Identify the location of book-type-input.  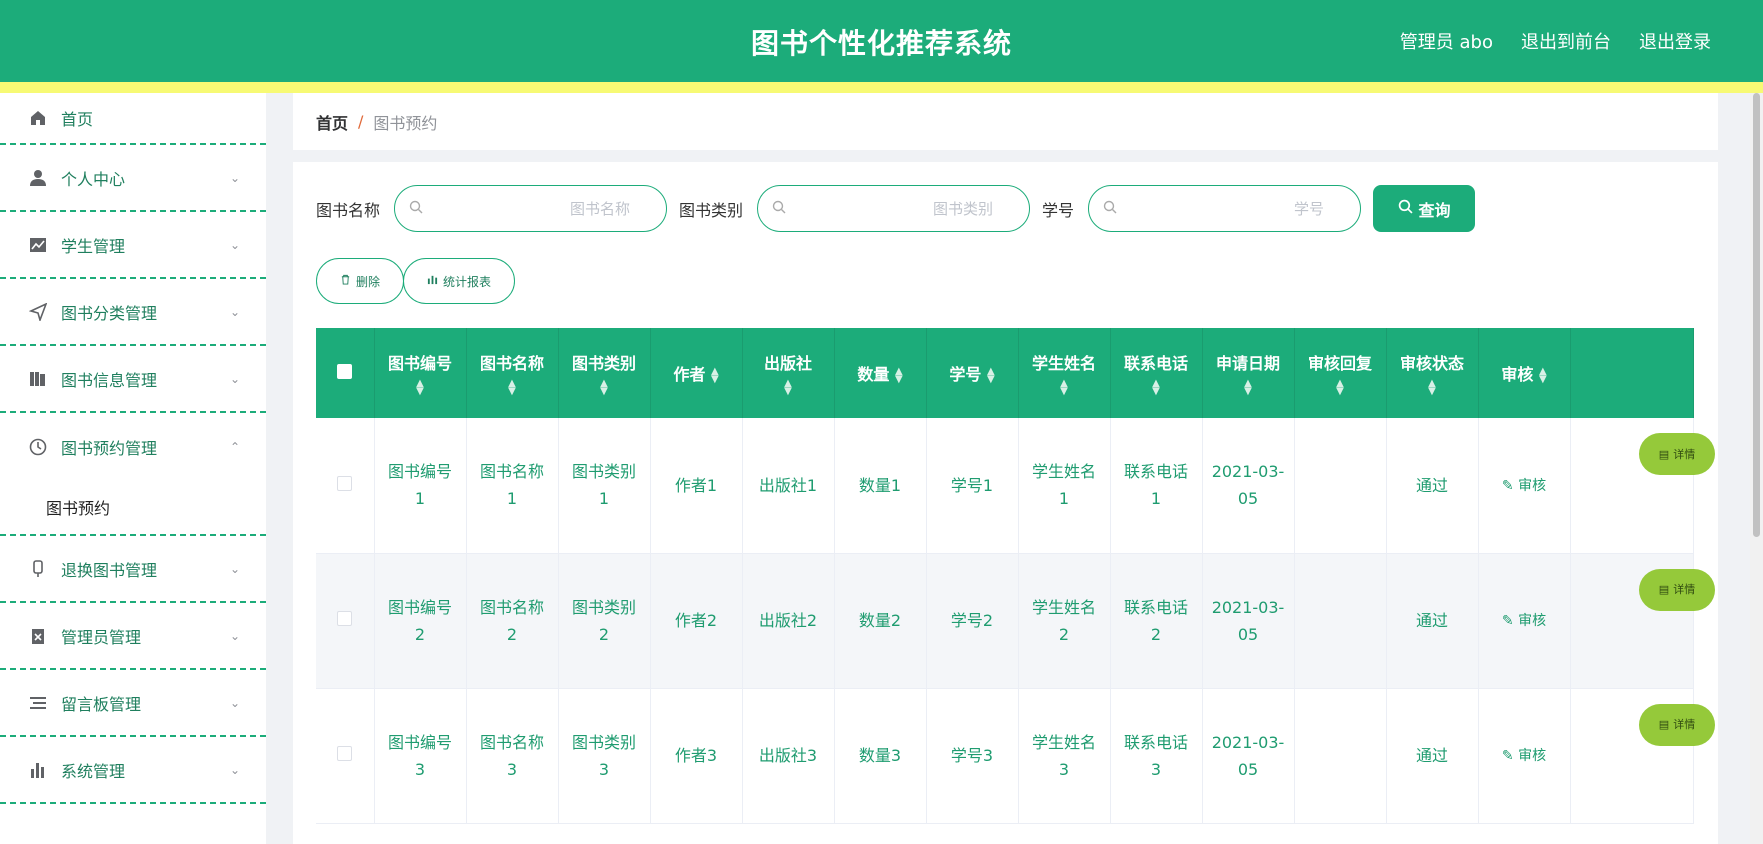
(901, 208).